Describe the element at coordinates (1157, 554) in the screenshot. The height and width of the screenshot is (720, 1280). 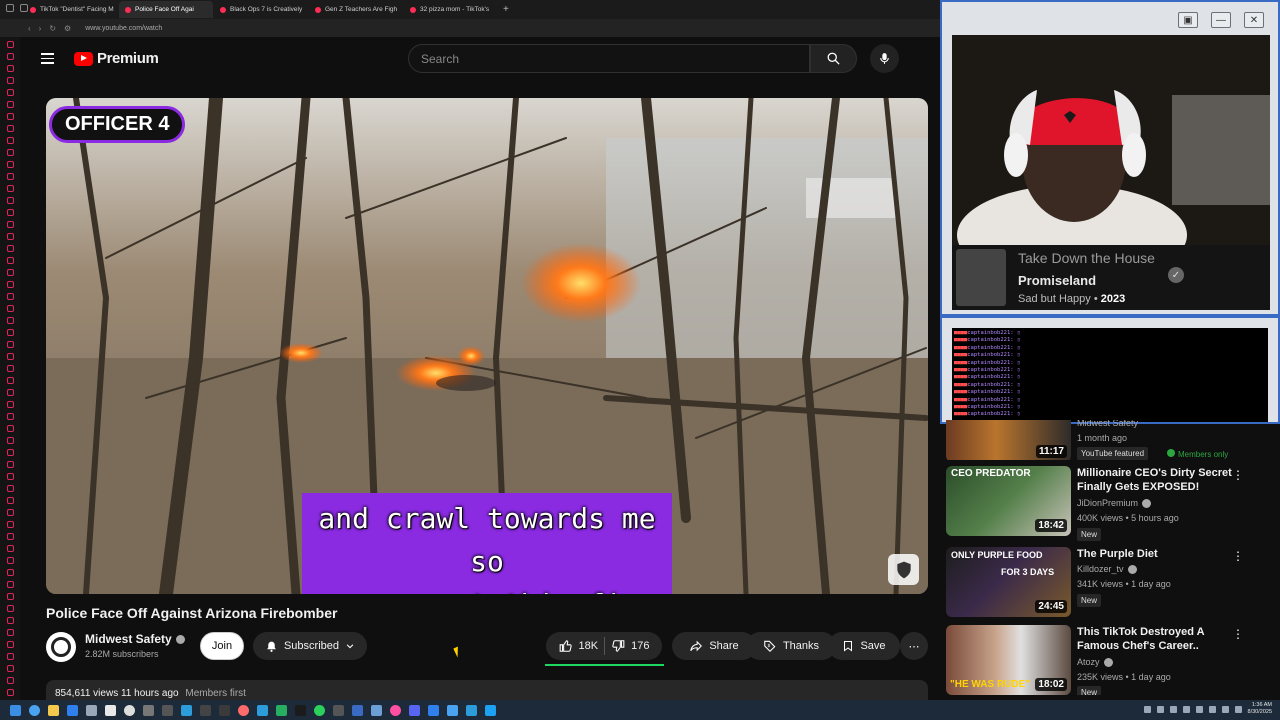
I see `rec-title: The Purple Diet` at that location.